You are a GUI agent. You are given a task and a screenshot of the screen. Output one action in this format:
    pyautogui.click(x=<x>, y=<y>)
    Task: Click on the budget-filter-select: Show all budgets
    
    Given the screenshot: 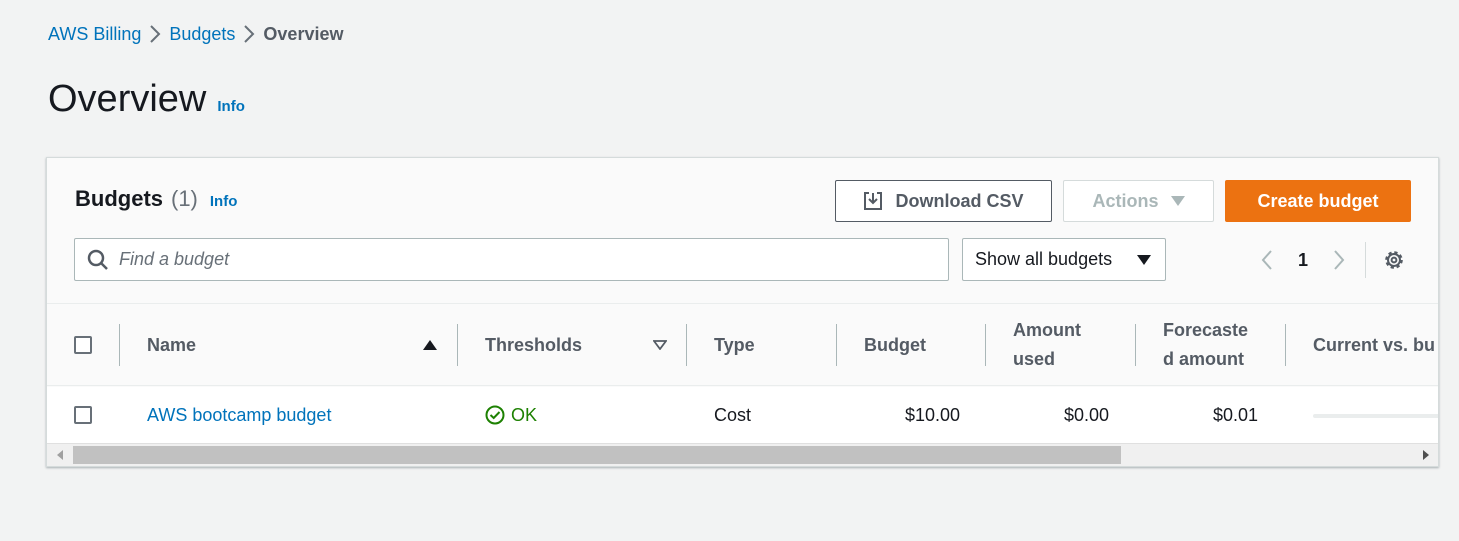 What is the action you would take?
    pyautogui.click(x=1064, y=259)
    